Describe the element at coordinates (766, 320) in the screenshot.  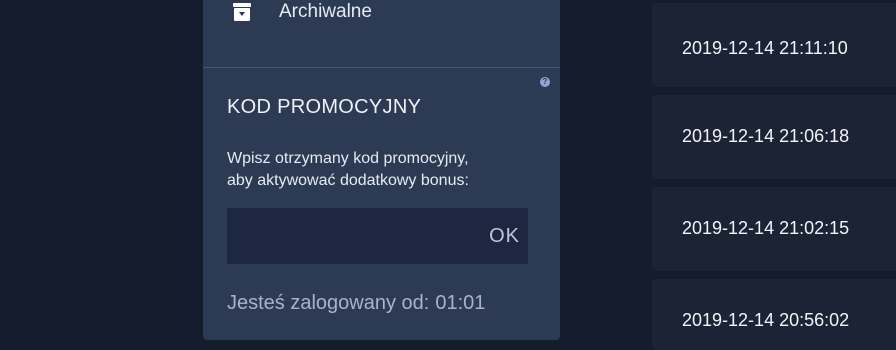
I see `timestamp: 2019-12-14 20:56:02` at that location.